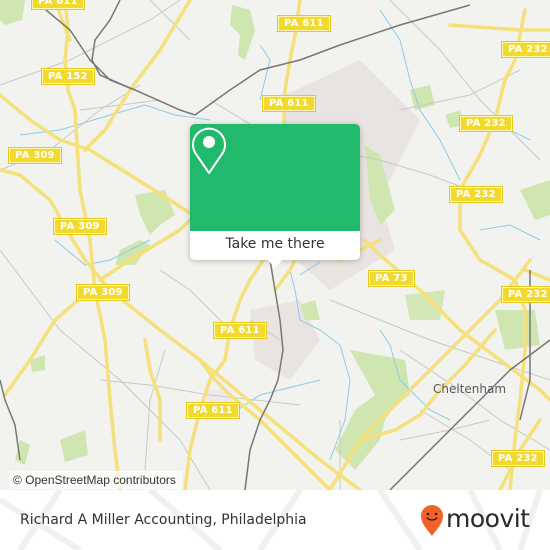 The height and width of the screenshot is (550, 550). I want to click on map-attribution: © OpenStreetMap contributors, so click(96, 480).